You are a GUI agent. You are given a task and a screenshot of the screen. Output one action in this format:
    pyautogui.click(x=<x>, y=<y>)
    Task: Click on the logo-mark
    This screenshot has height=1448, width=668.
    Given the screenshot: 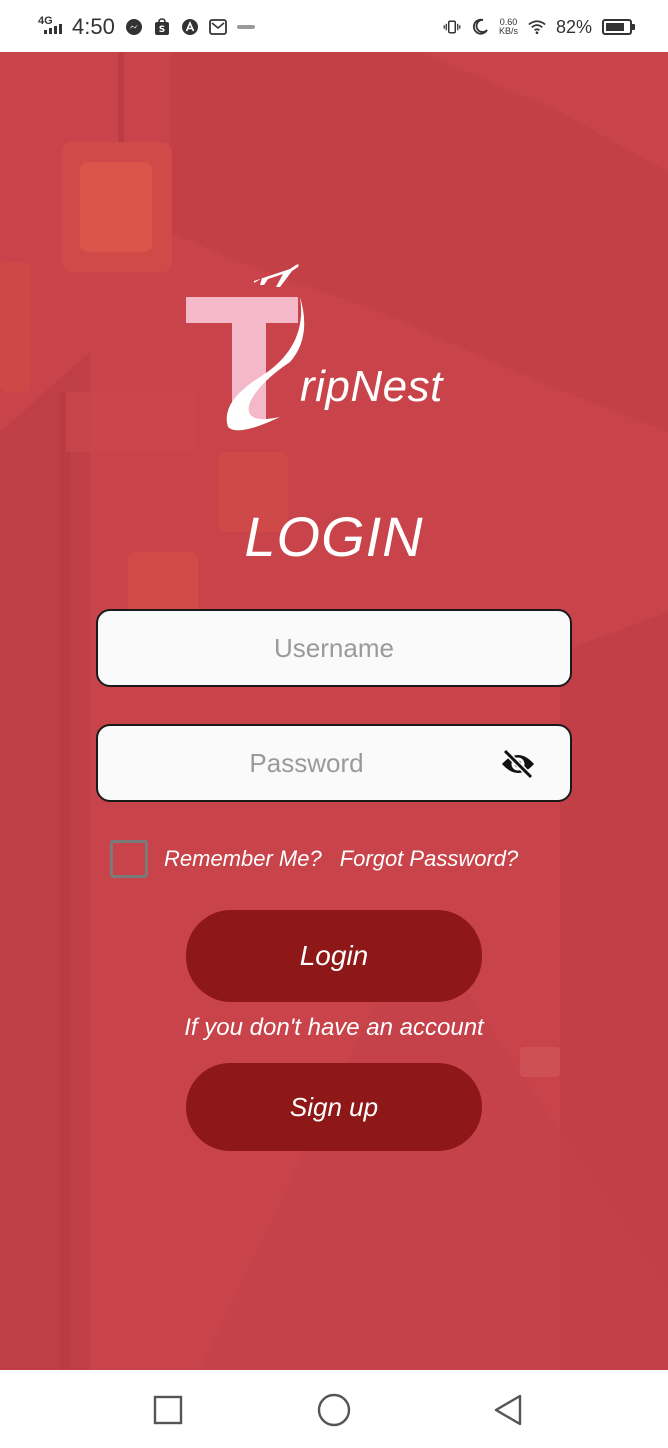 What is the action you would take?
    pyautogui.click(x=245, y=347)
    